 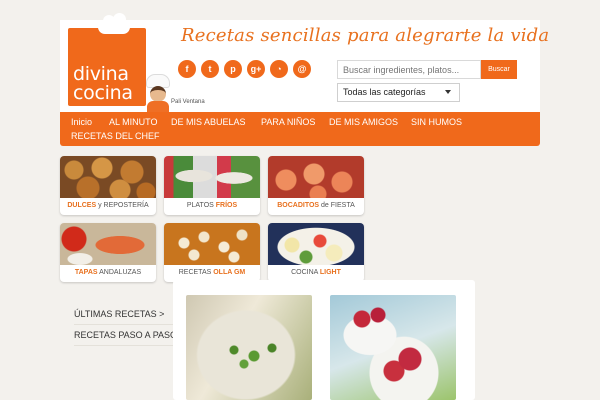 I want to click on chef-body, so click(x=158, y=106).